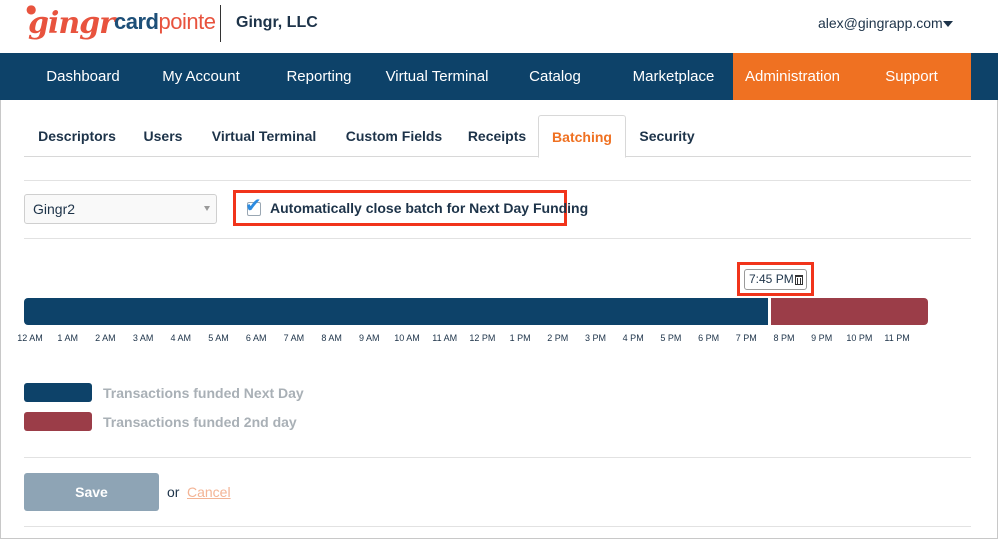  I want to click on timeline-tick-label: 3 PM, so click(595, 338).